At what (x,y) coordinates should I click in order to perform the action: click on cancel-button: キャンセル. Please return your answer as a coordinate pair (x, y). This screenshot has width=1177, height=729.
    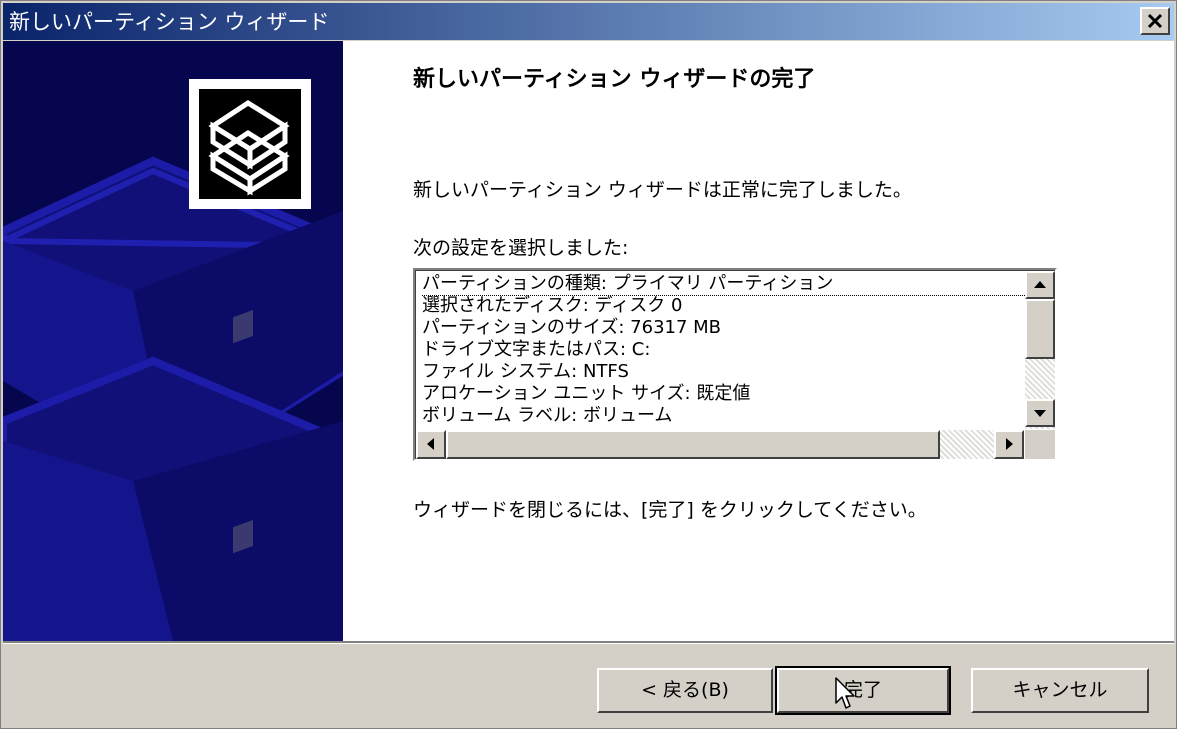
    Looking at the image, I should click on (1060, 690).